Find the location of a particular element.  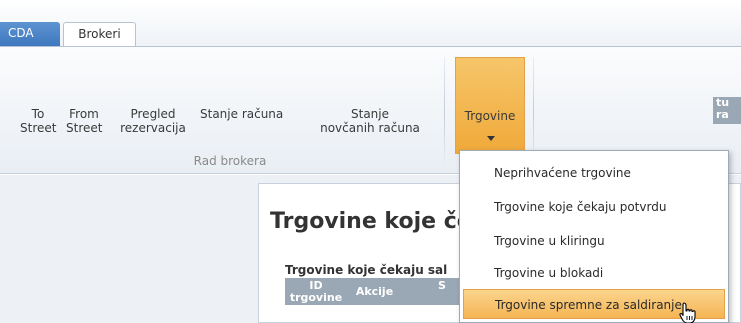

column-fragment-line-2: ra is located at coordinates (722, 114).